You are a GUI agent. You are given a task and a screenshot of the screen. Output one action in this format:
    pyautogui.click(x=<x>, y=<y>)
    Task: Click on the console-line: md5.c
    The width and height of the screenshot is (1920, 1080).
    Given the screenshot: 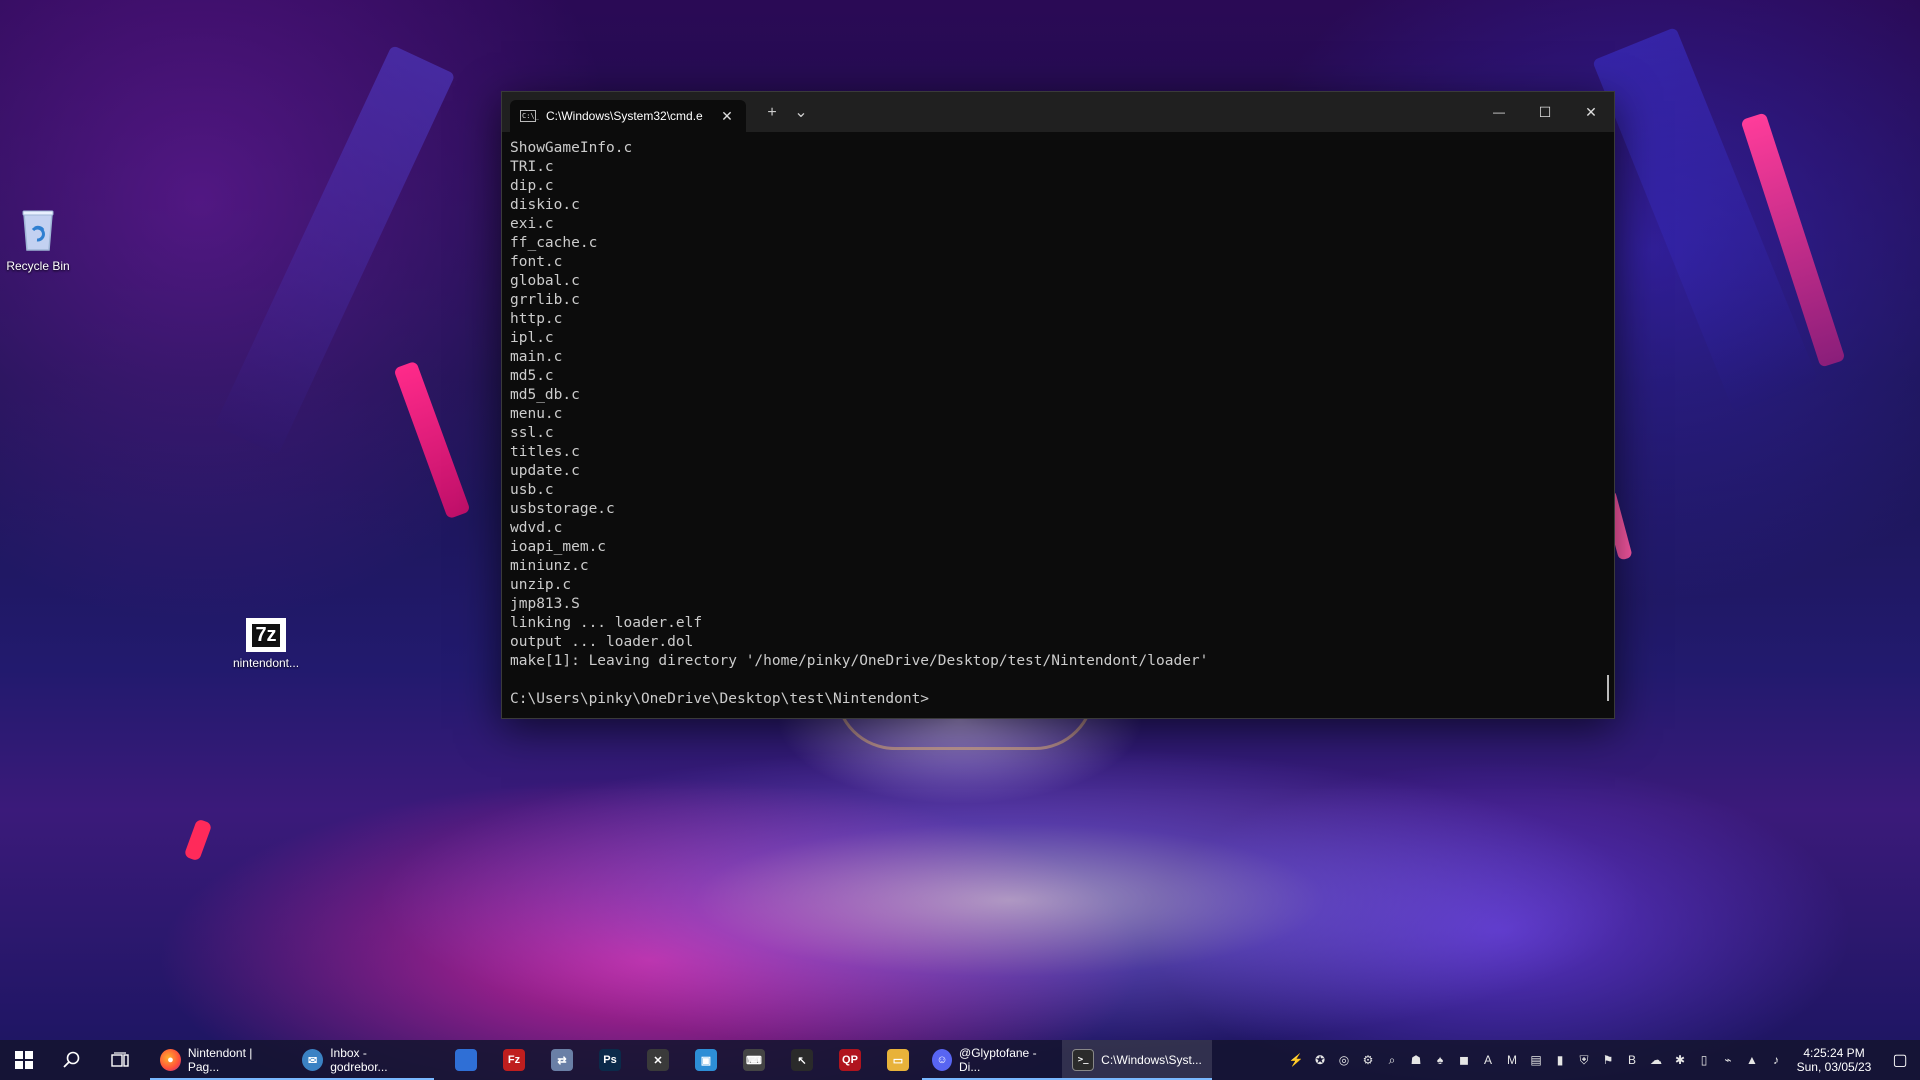 What is the action you would take?
    pyautogui.click(x=532, y=376)
    